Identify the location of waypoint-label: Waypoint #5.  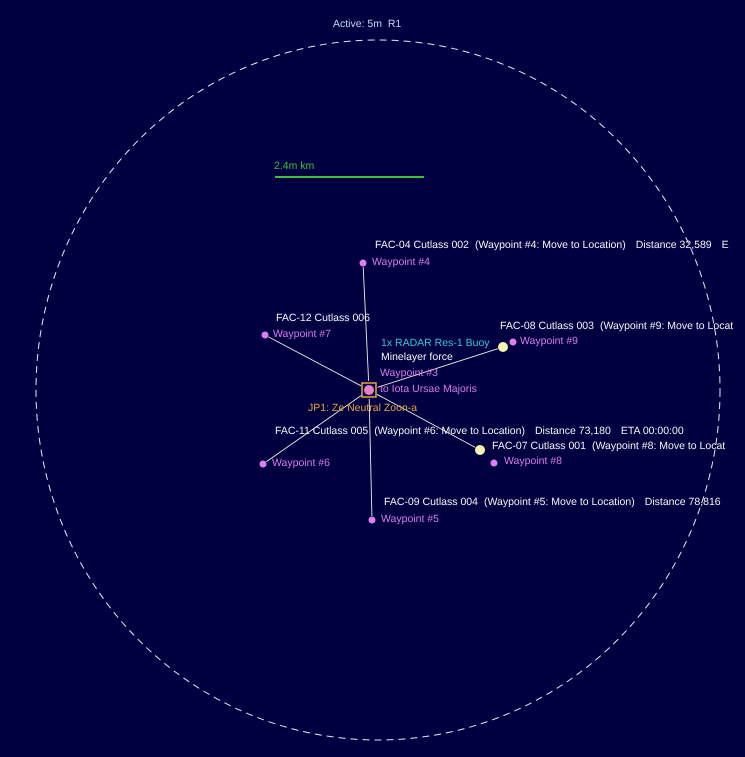
(410, 519).